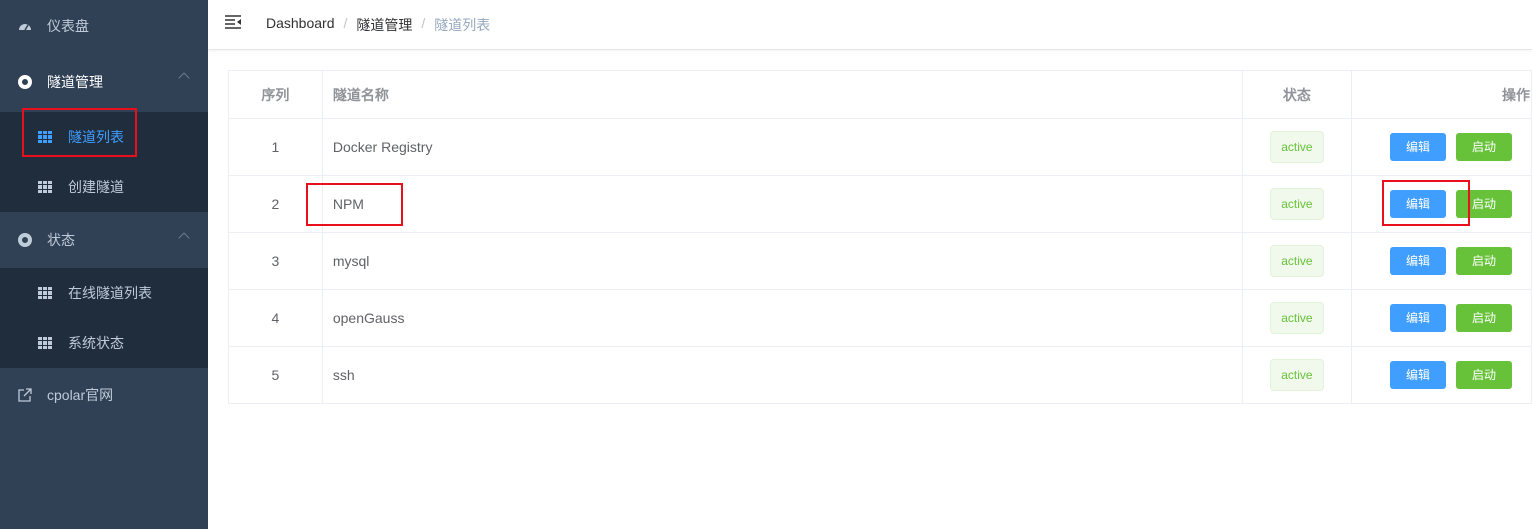 The height and width of the screenshot is (529, 1532). I want to click on menu-online-tunnels: 在线隧道列表, so click(104, 293).